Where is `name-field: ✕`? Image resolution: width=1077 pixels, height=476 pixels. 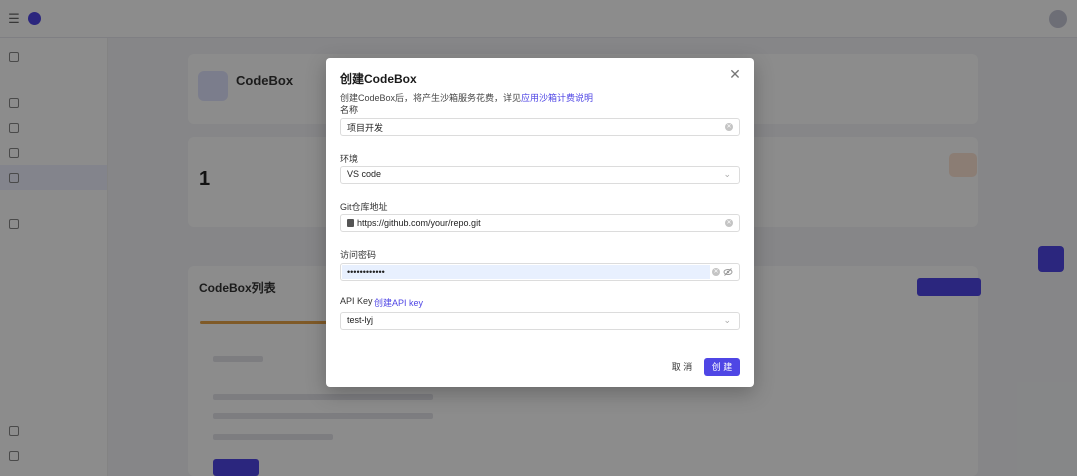 name-field: ✕ is located at coordinates (540, 127).